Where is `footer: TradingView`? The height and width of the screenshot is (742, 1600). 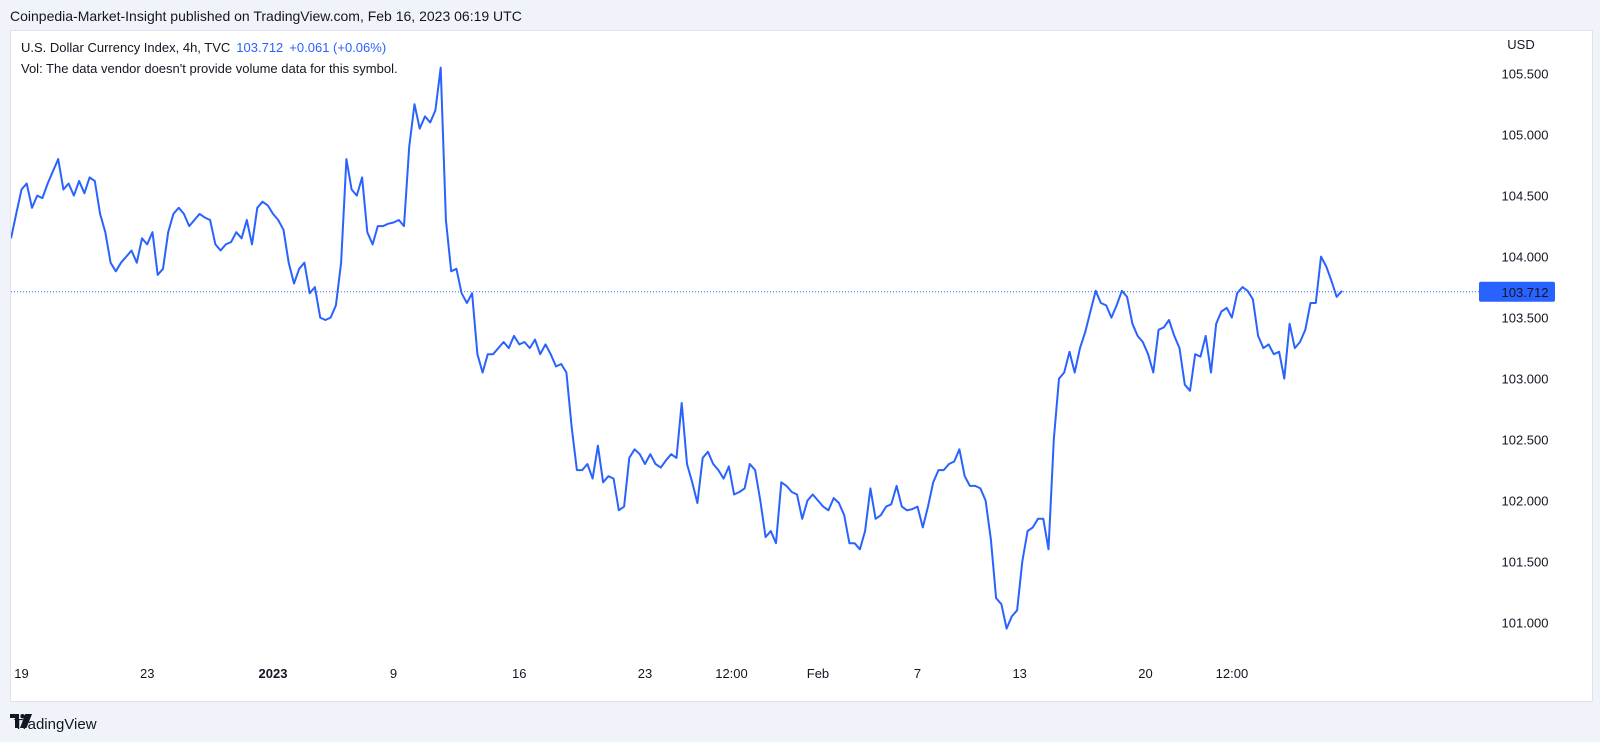 footer: TradingView is located at coordinates (53, 724).